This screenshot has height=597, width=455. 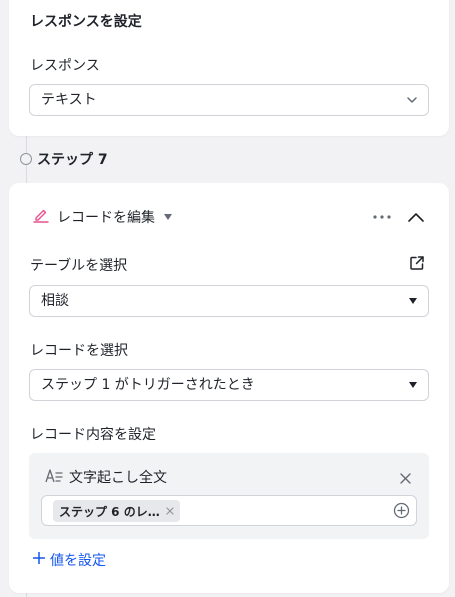 What do you see at coordinates (148, 385) in the screenshot?
I see `record-select-value: ステップ 1 がトリガーされたとき` at bounding box center [148, 385].